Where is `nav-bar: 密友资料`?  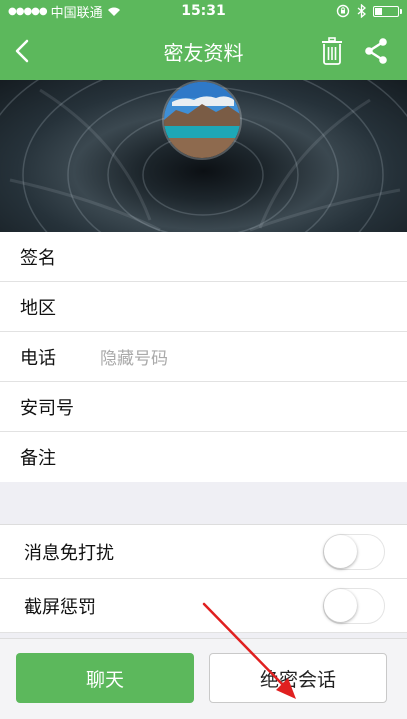 nav-bar: 密友资料 is located at coordinates (203, 51).